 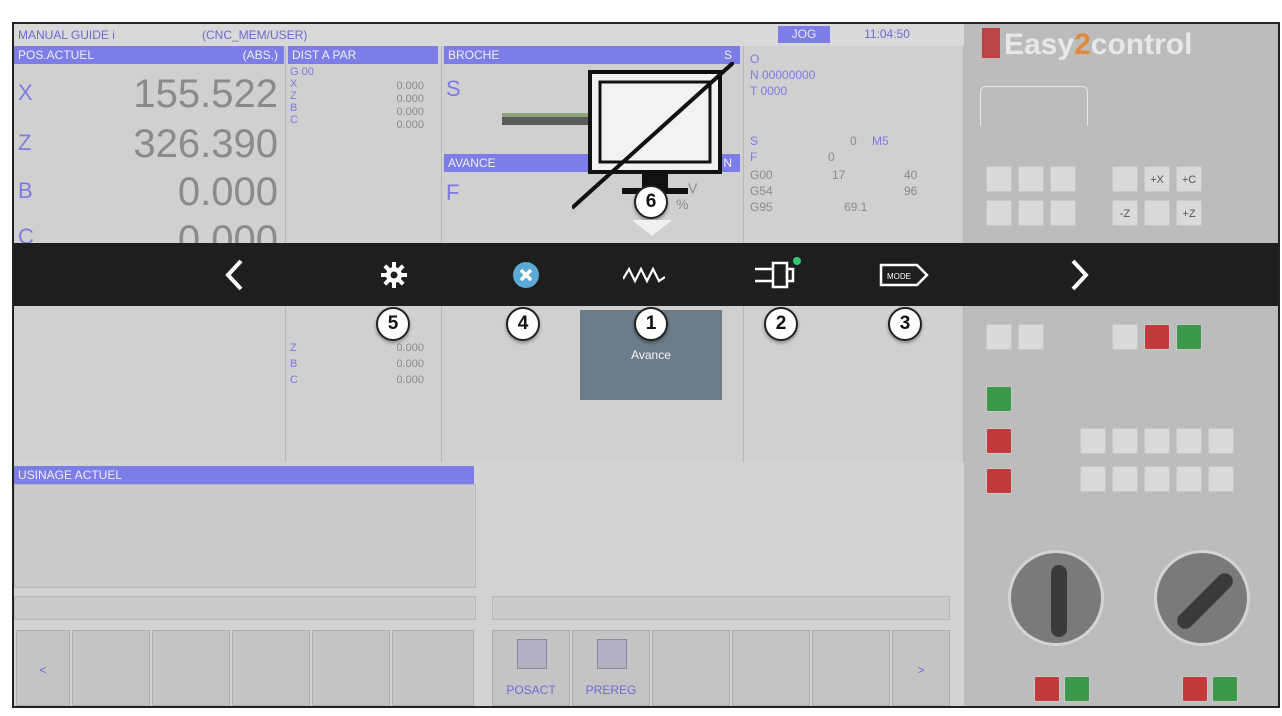 What do you see at coordinates (410, 86) in the screenshot?
I see `dist-x-value: 0.000` at bounding box center [410, 86].